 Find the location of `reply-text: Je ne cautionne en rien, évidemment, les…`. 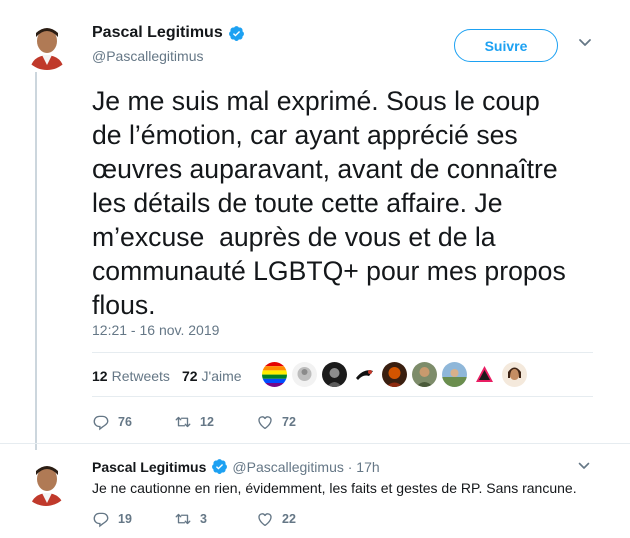

reply-text: Je ne cautionne en rien, évidemment, les… is located at coordinates (334, 488).